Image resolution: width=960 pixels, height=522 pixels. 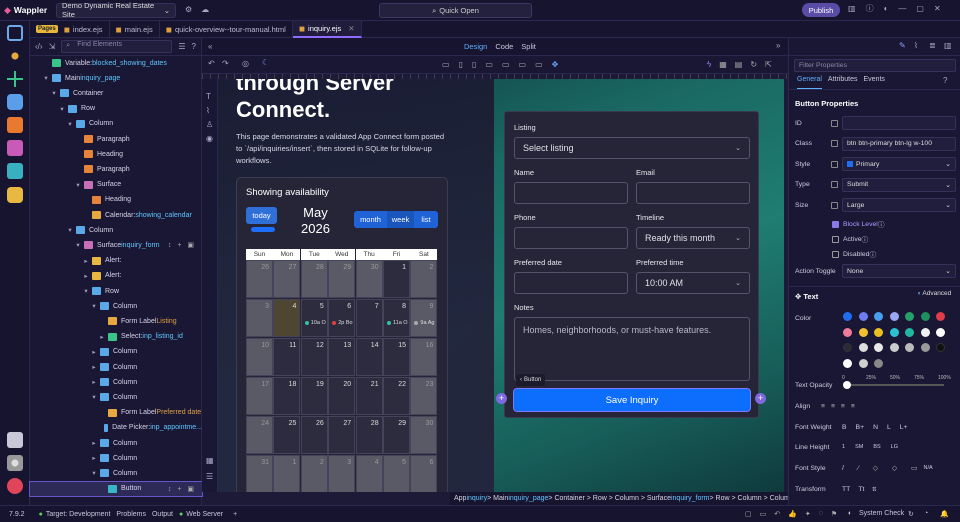 I want to click on add-icon: +, so click(x=235, y=514).